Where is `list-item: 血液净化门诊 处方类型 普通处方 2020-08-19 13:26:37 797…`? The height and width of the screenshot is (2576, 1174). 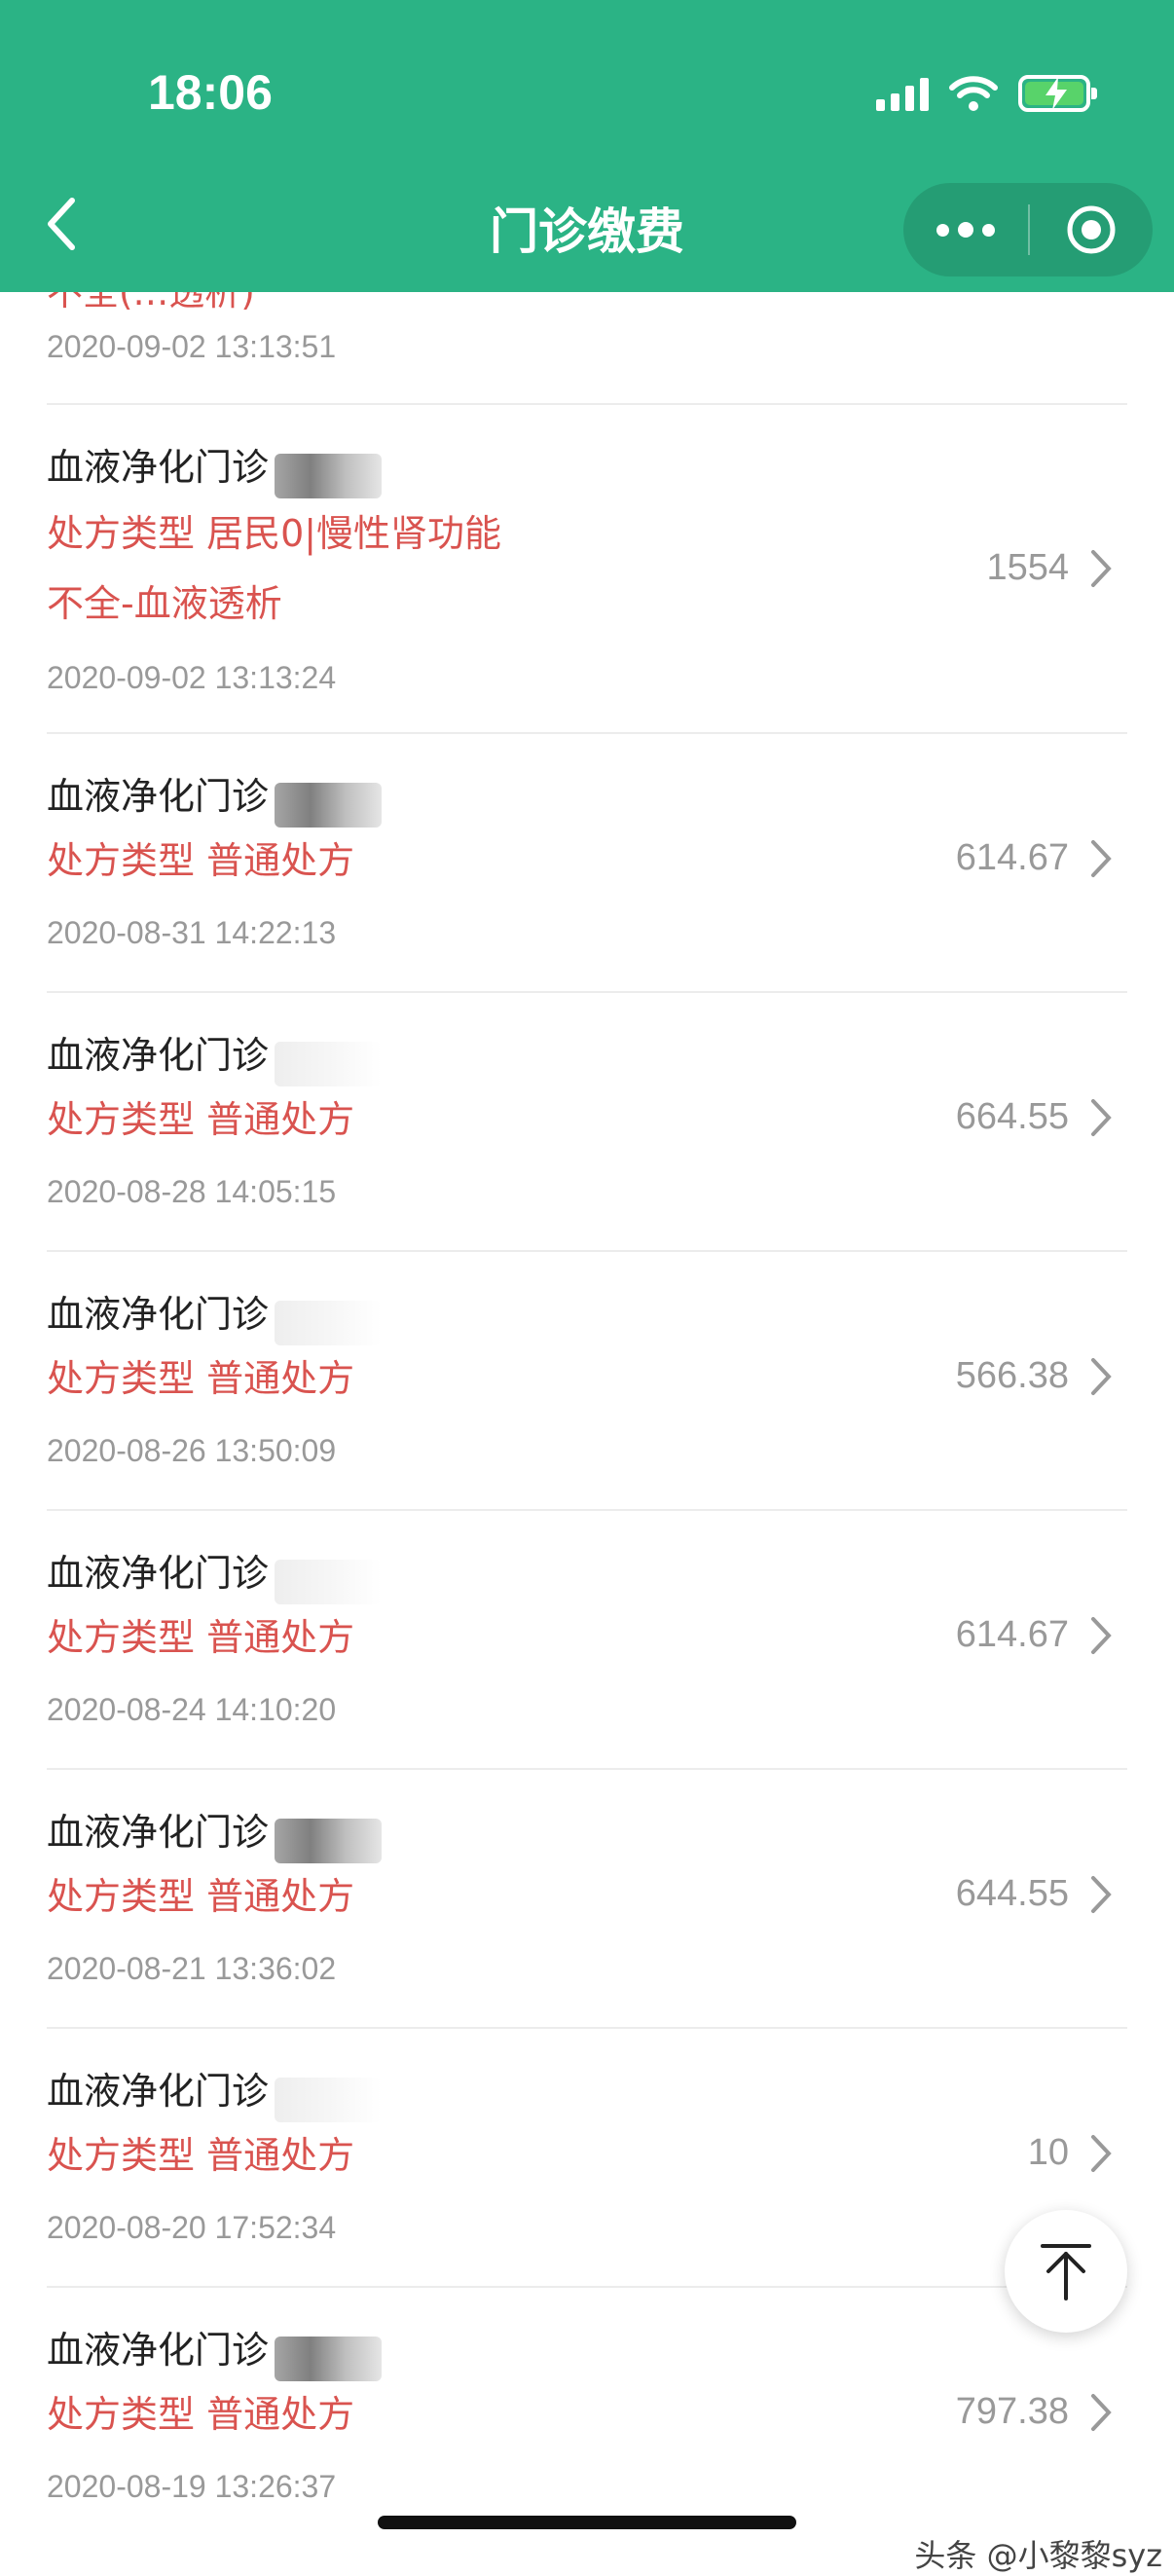
list-item: 血液净化门诊 处方类型 普通处方 2020-08-19 13:26:37 797… is located at coordinates (587, 2415).